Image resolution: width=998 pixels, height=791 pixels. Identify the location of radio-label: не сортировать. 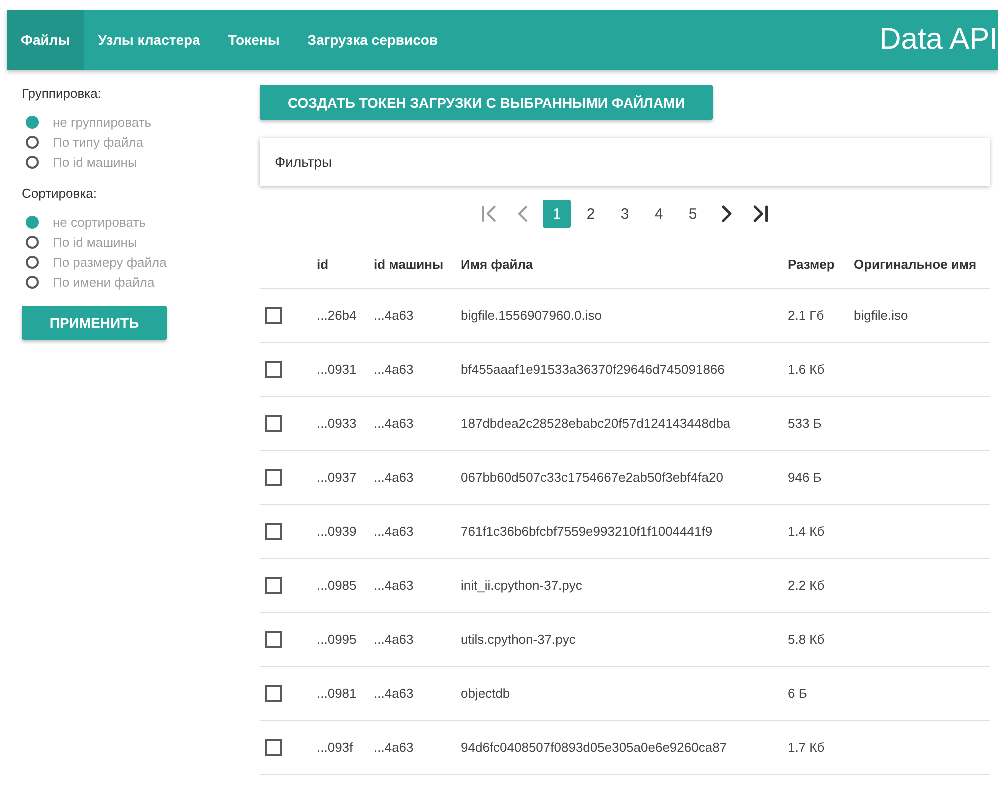
(99, 222).